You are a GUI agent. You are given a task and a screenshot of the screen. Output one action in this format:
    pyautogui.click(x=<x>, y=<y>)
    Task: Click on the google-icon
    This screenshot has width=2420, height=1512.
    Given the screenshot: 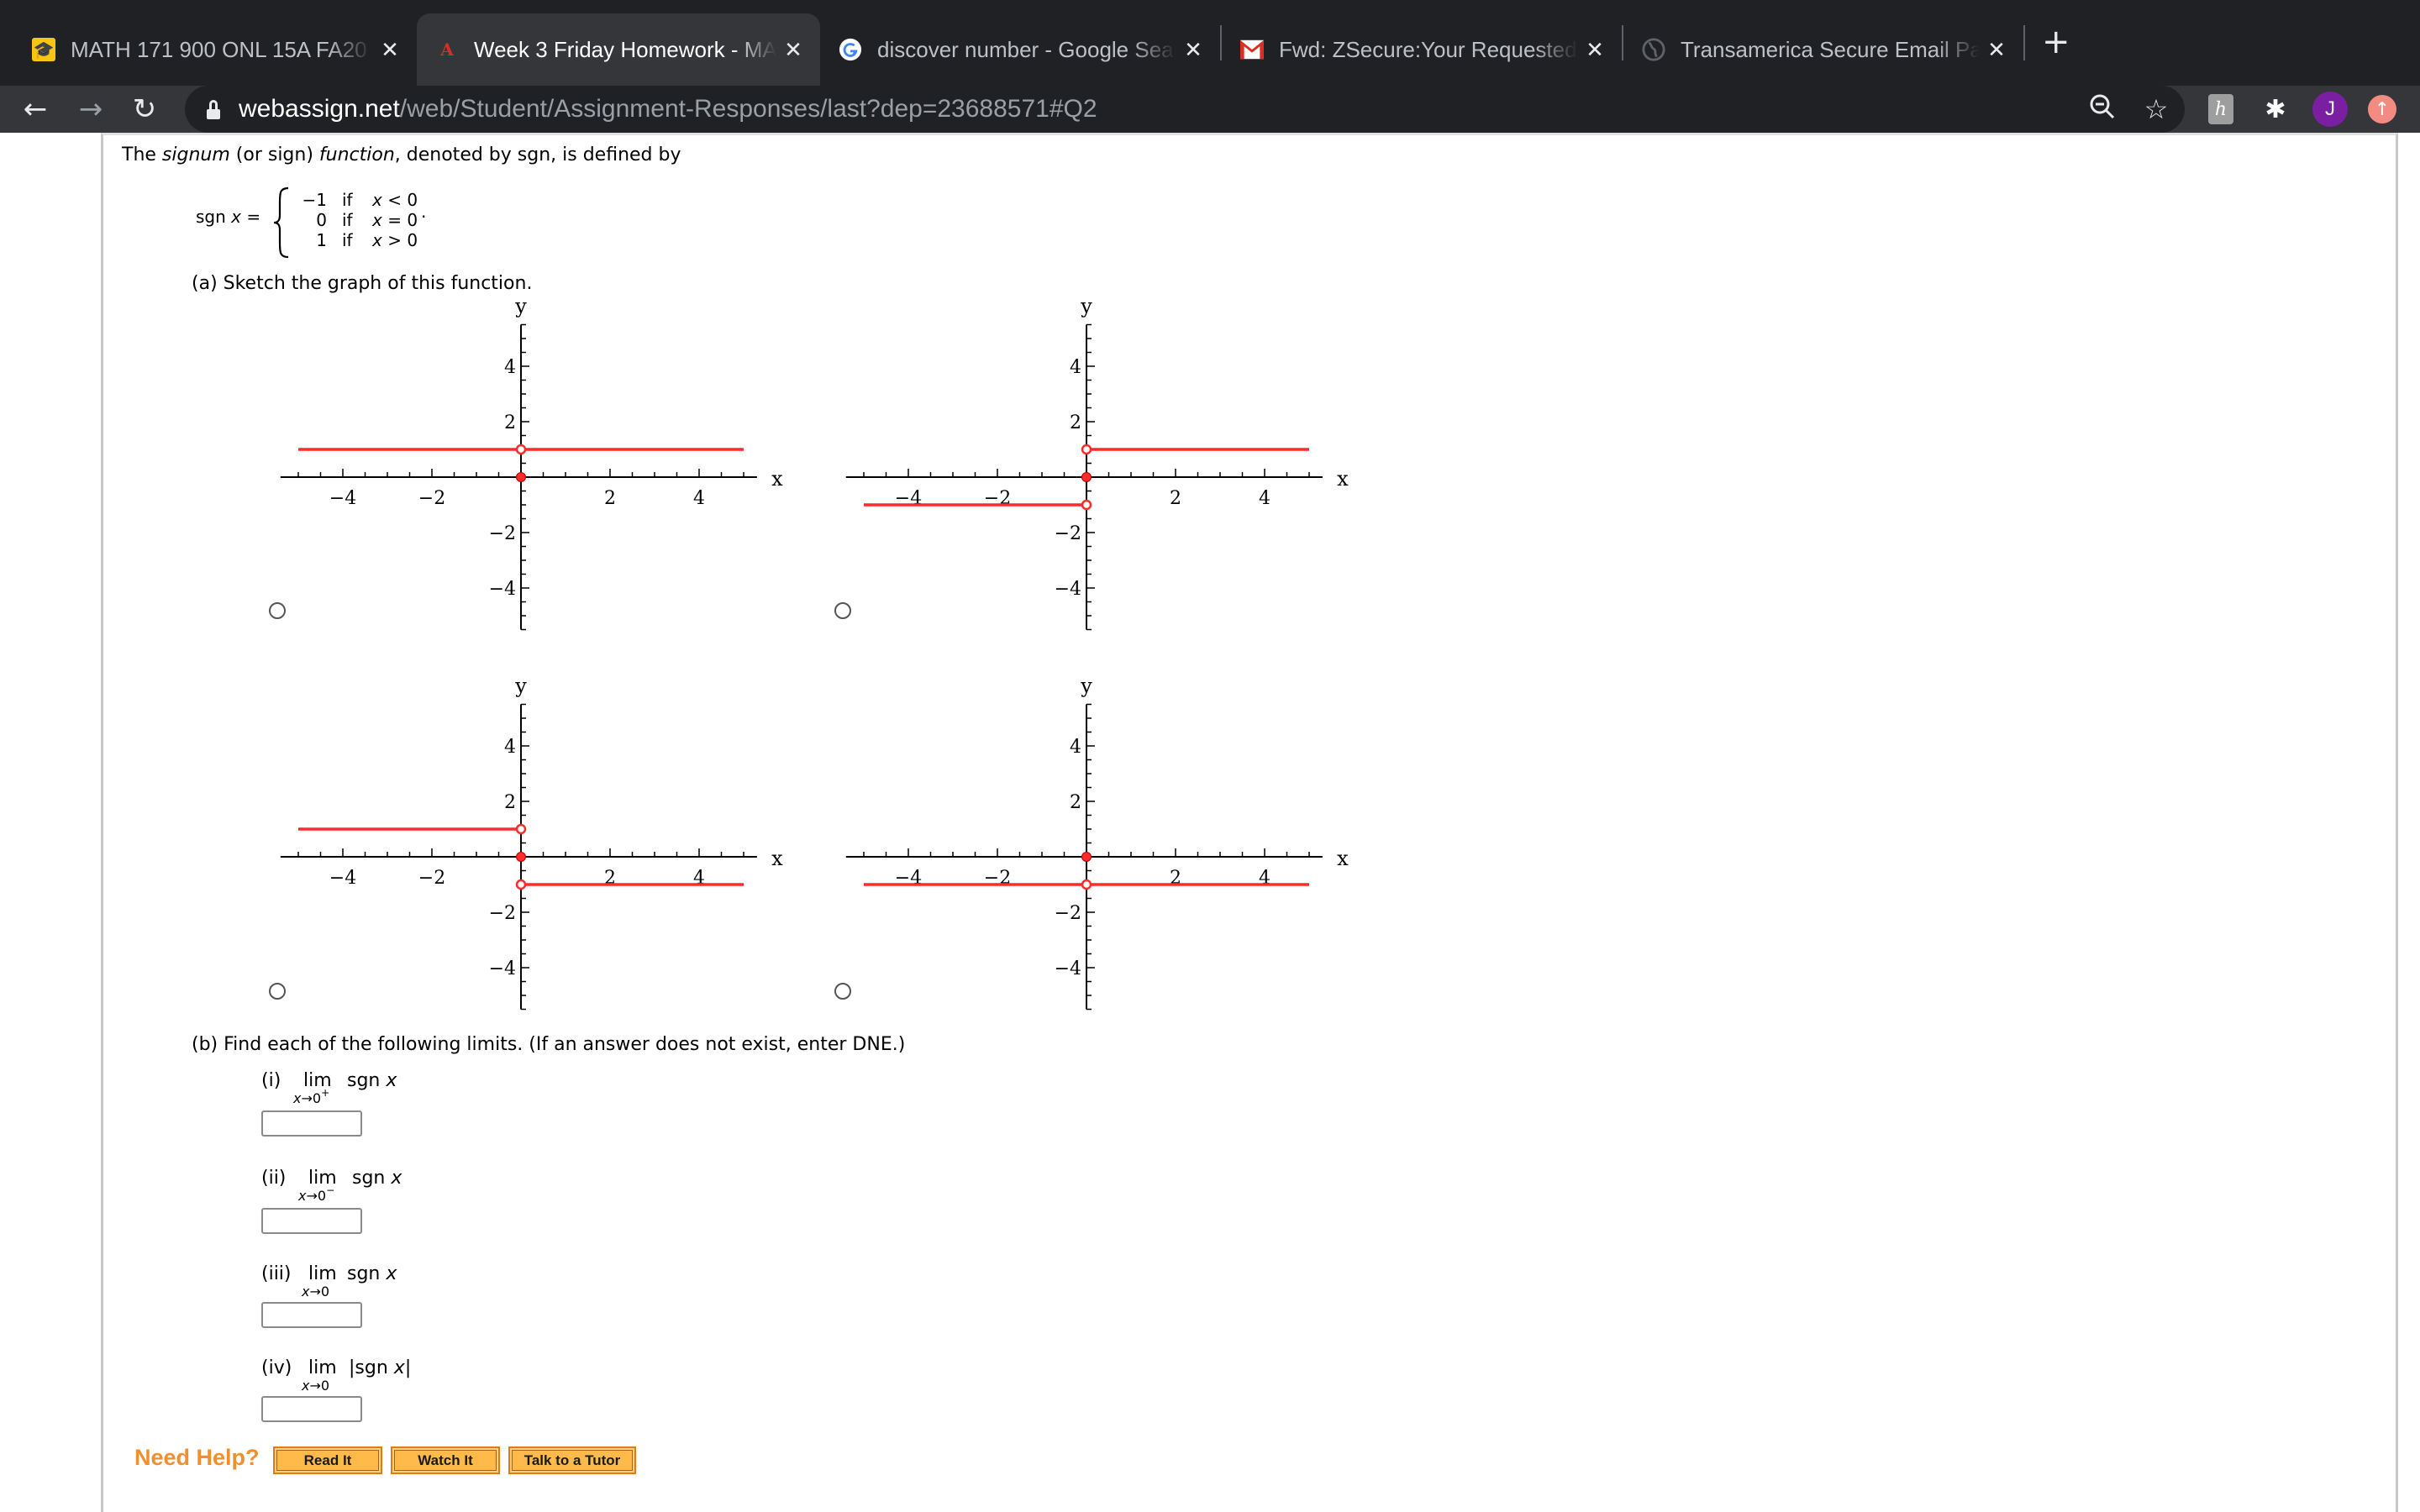 What is the action you would take?
    pyautogui.click(x=850, y=49)
    